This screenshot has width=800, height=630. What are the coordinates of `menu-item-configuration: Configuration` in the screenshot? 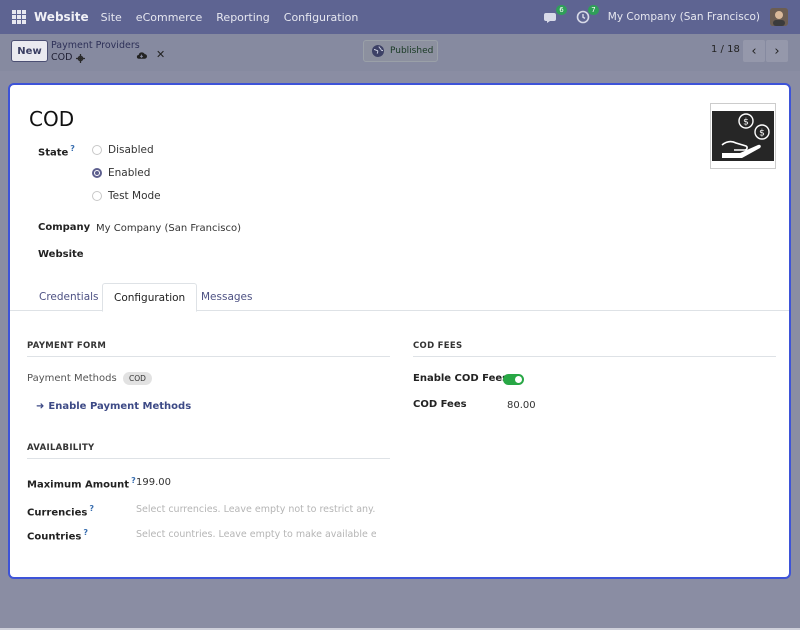 It's located at (321, 17).